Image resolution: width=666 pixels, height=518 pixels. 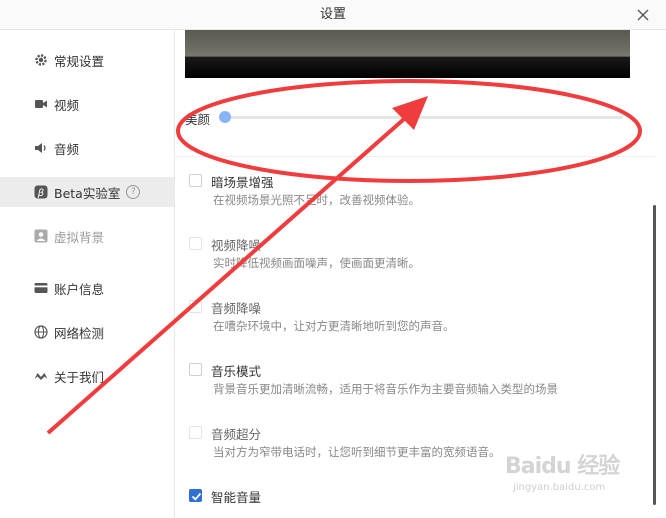 What do you see at coordinates (41, 288) in the screenshot?
I see `card-icon` at bounding box center [41, 288].